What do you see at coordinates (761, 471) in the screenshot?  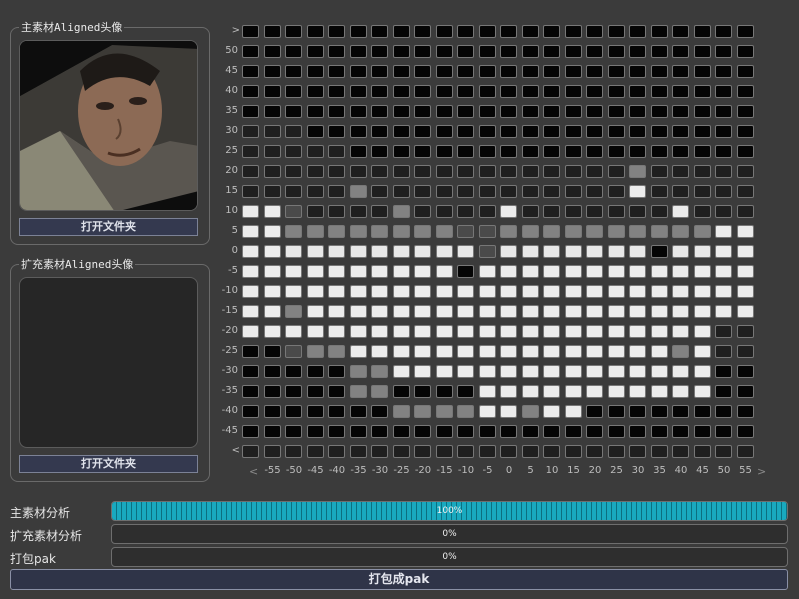 I see `scroll-right-arrow: >` at bounding box center [761, 471].